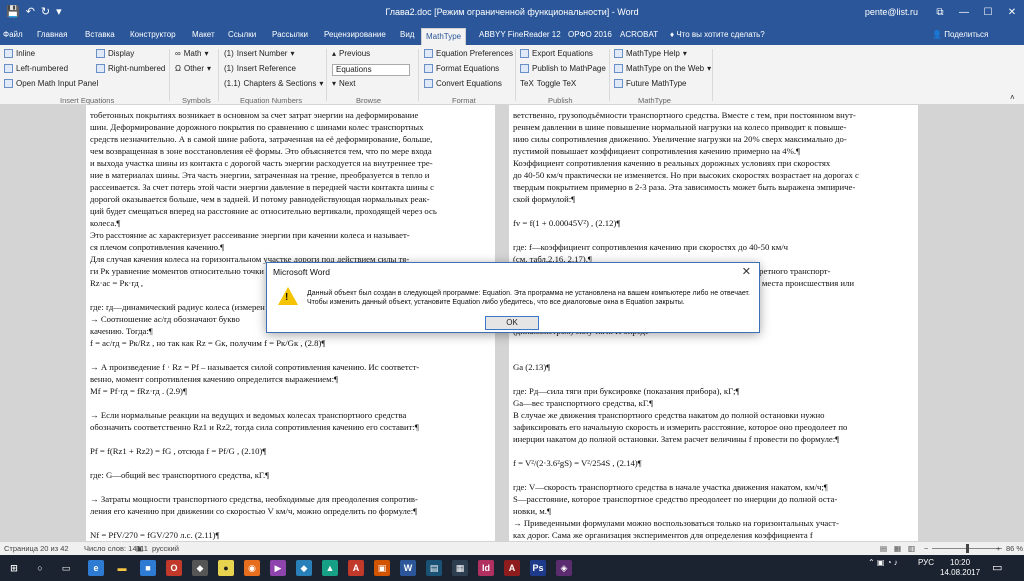 The image size is (1024, 581). What do you see at coordinates (428, 53) in the screenshot?
I see `preferences-icon` at bounding box center [428, 53].